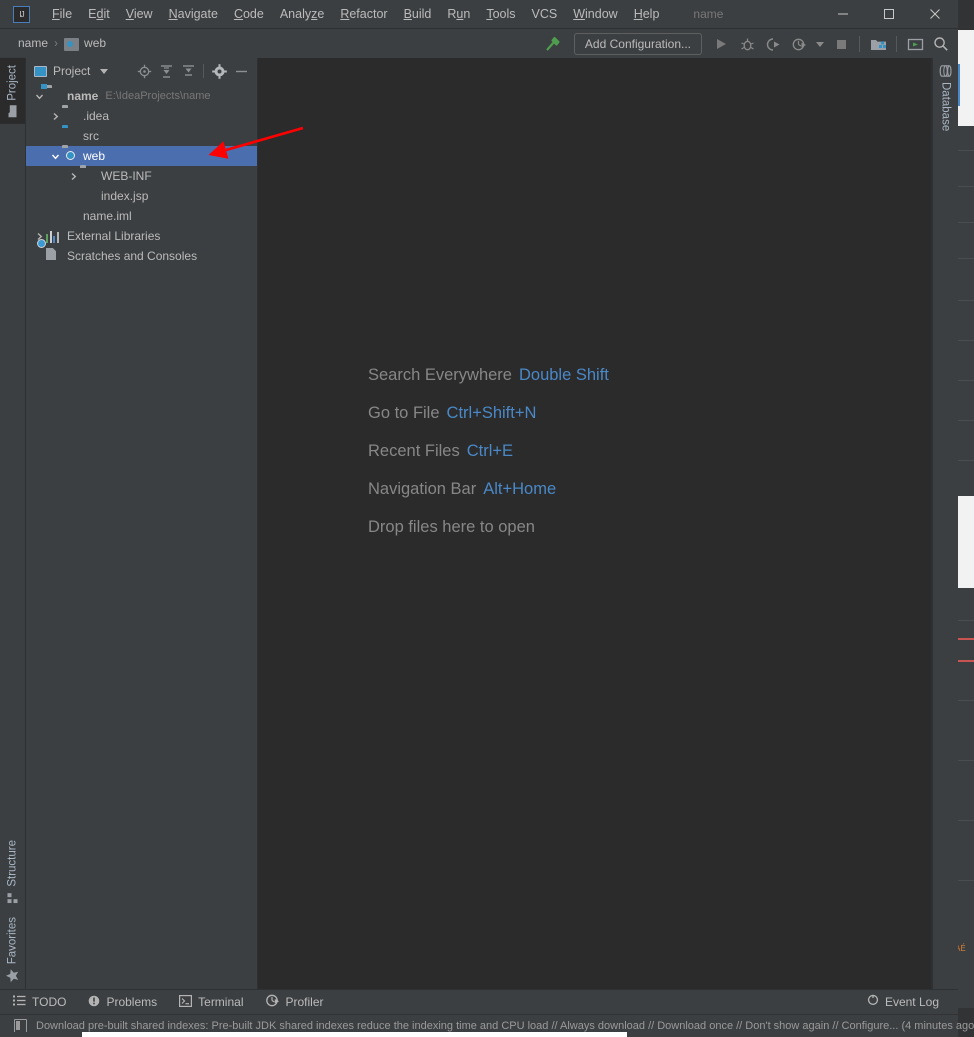 The width and height of the screenshot is (974, 1037). I want to click on breadcrumb-item-name: name, so click(33, 43).